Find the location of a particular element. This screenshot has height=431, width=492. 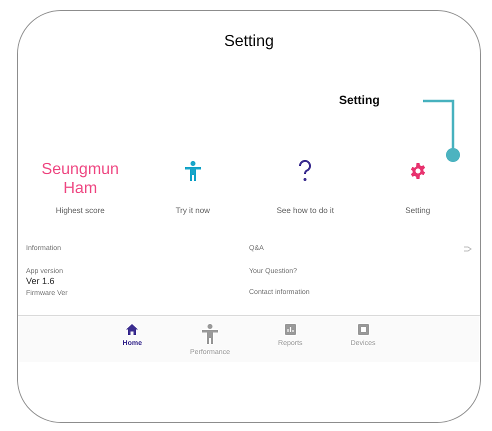

tile-label: Try it now is located at coordinates (193, 210).